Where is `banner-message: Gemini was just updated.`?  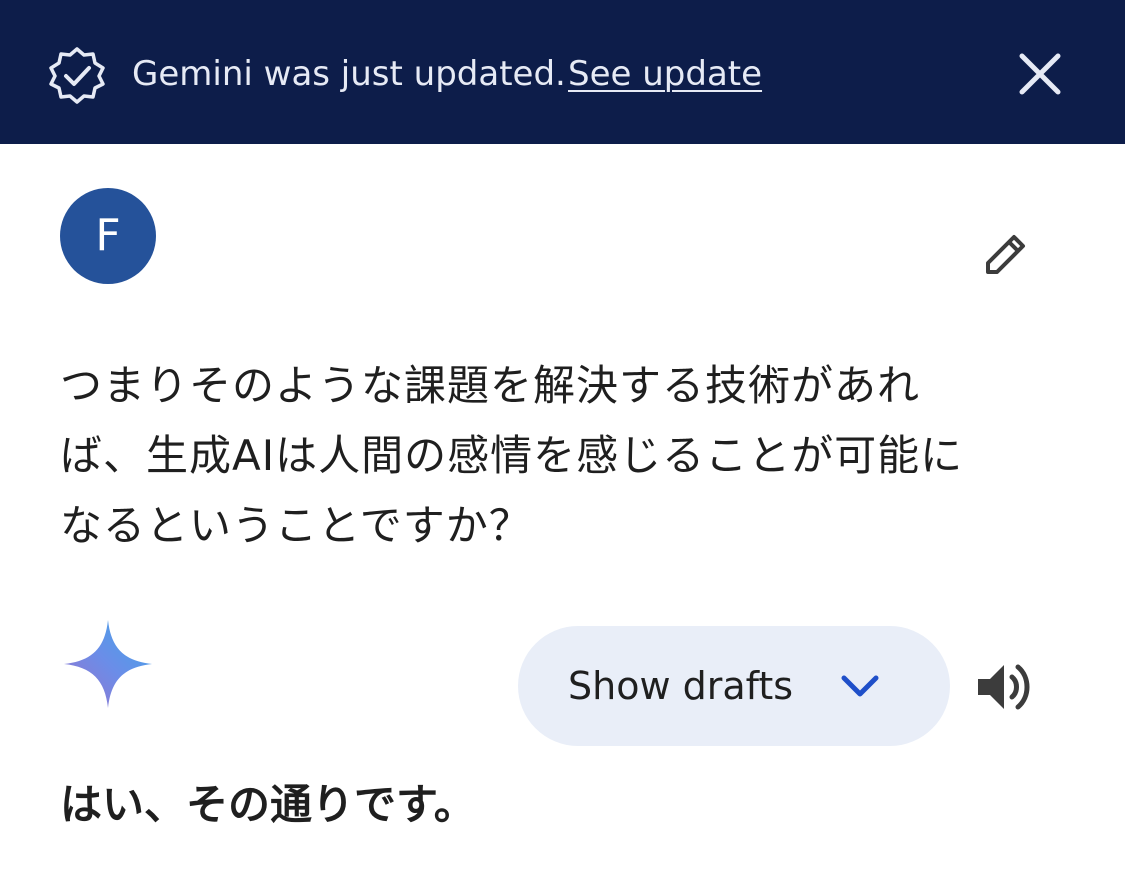
banner-message: Gemini was just updated. is located at coordinates (349, 74).